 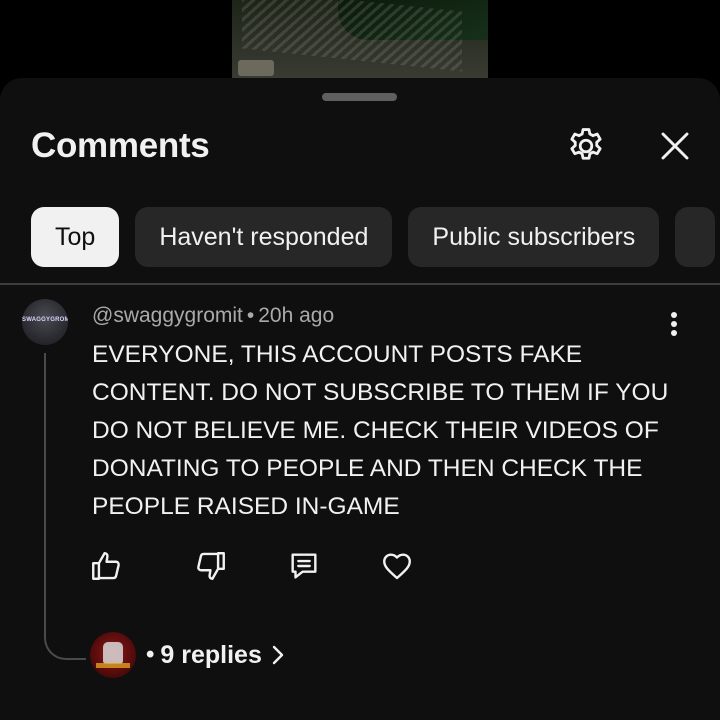 What do you see at coordinates (695, 237) in the screenshot?
I see `chip-overflow` at bounding box center [695, 237].